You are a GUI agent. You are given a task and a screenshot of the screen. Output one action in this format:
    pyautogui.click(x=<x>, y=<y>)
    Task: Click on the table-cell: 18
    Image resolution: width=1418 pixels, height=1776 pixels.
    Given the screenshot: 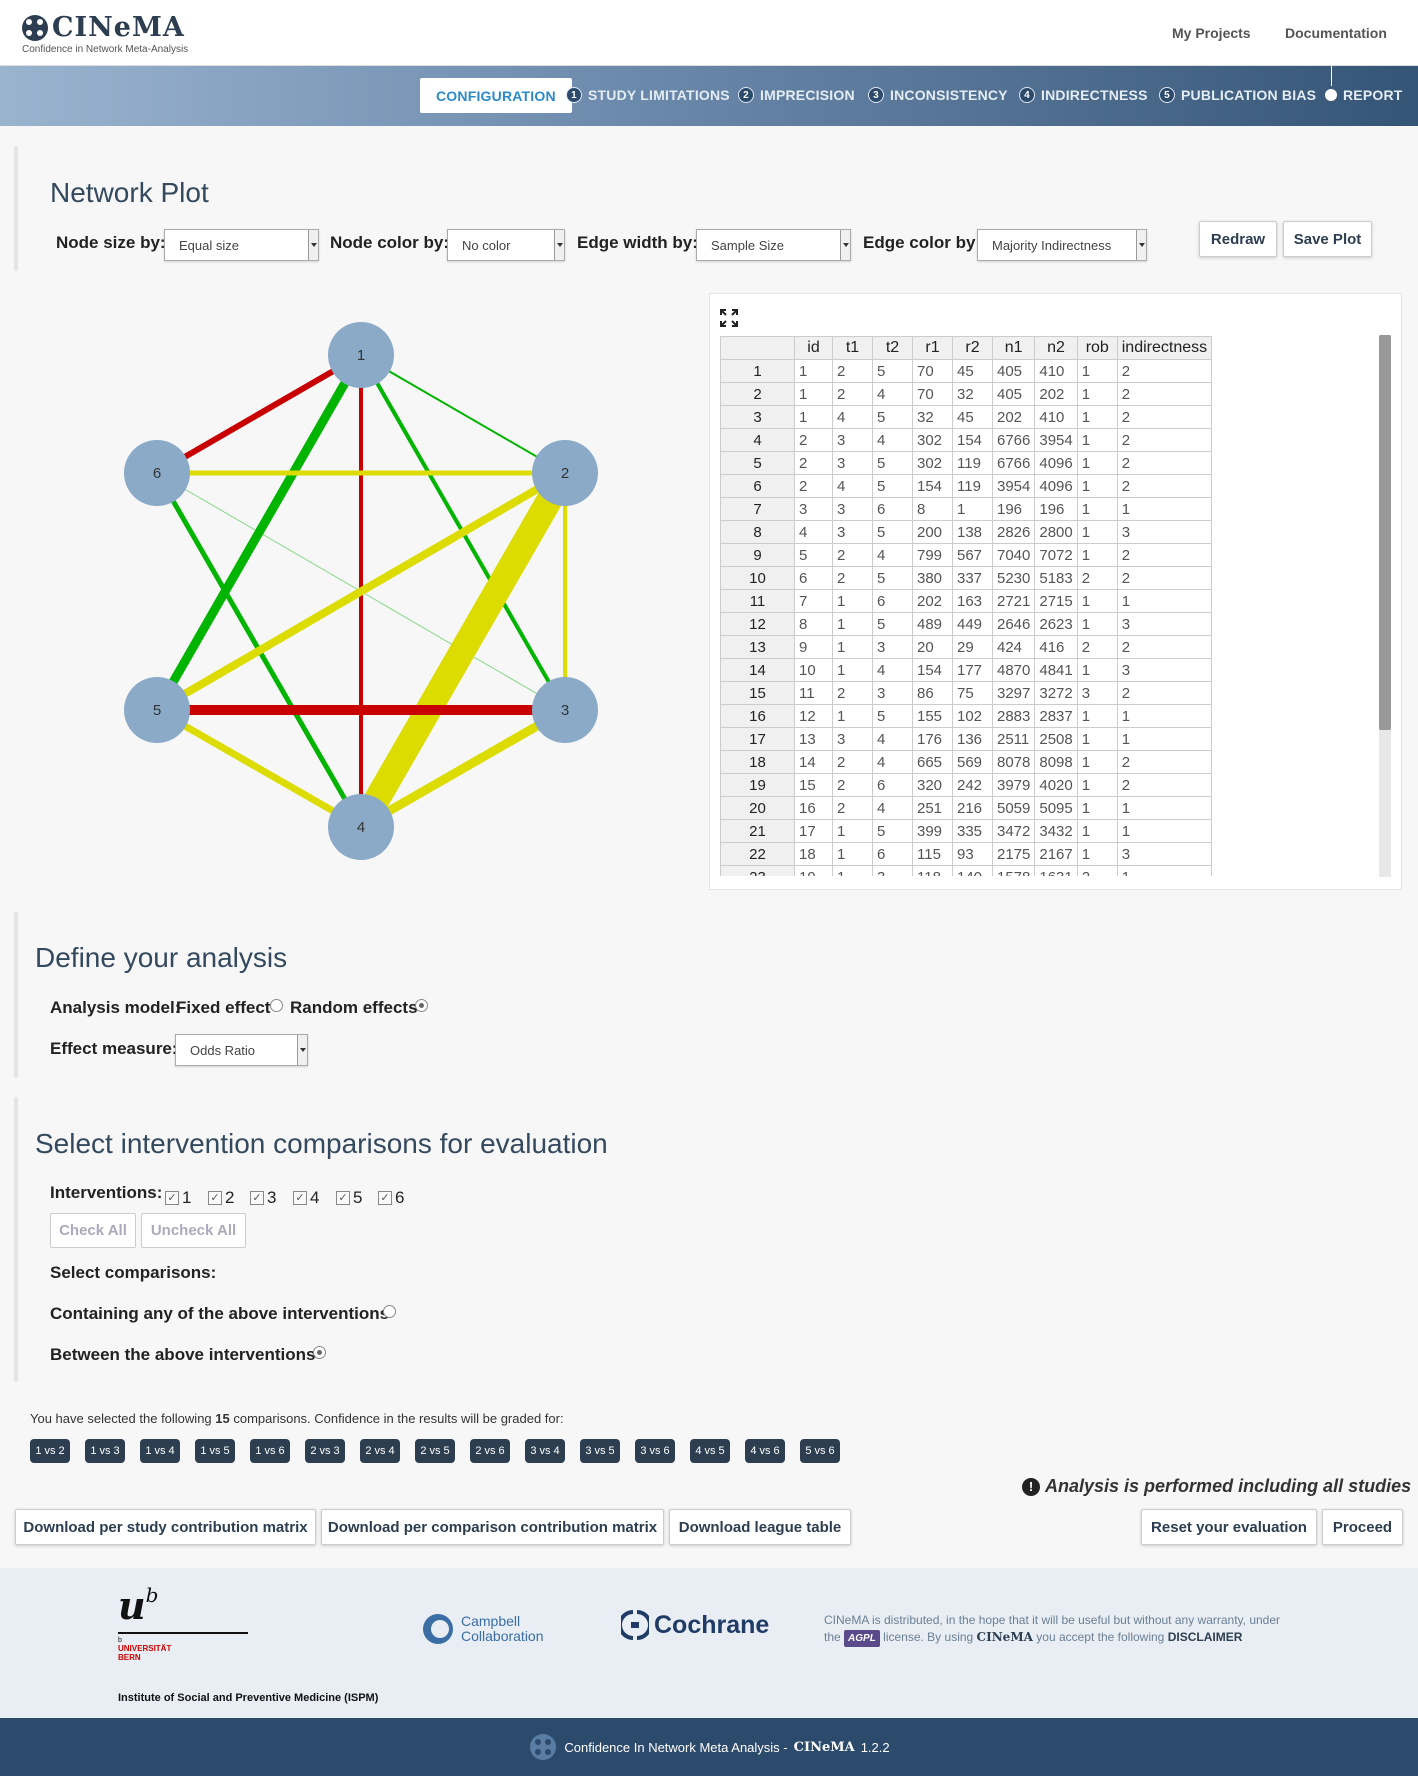 What is the action you would take?
    pyautogui.click(x=813, y=854)
    